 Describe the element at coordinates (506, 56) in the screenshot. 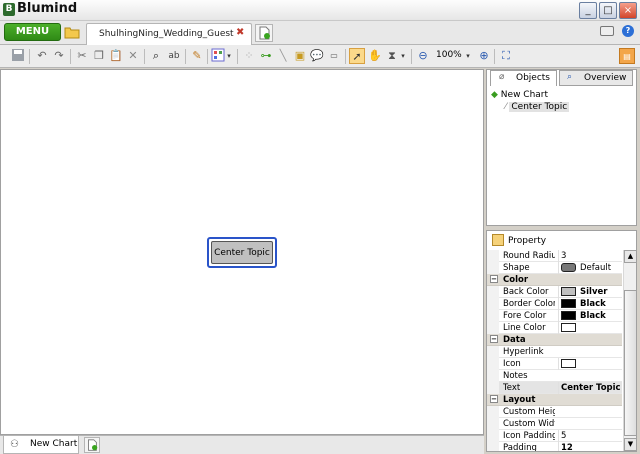

I see `fit-icon: ⛶` at that location.